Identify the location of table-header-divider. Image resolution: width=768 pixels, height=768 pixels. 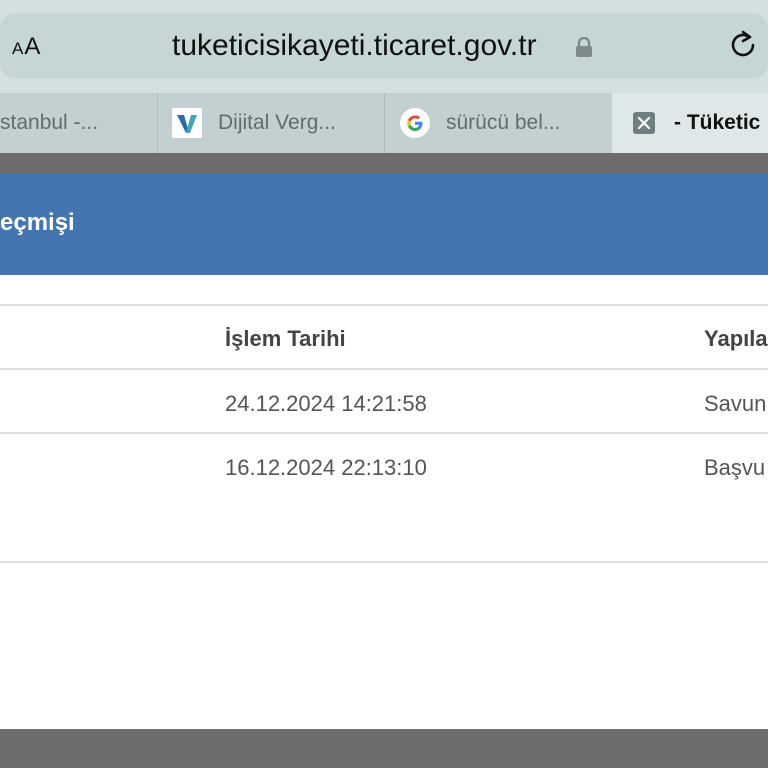
(384, 369).